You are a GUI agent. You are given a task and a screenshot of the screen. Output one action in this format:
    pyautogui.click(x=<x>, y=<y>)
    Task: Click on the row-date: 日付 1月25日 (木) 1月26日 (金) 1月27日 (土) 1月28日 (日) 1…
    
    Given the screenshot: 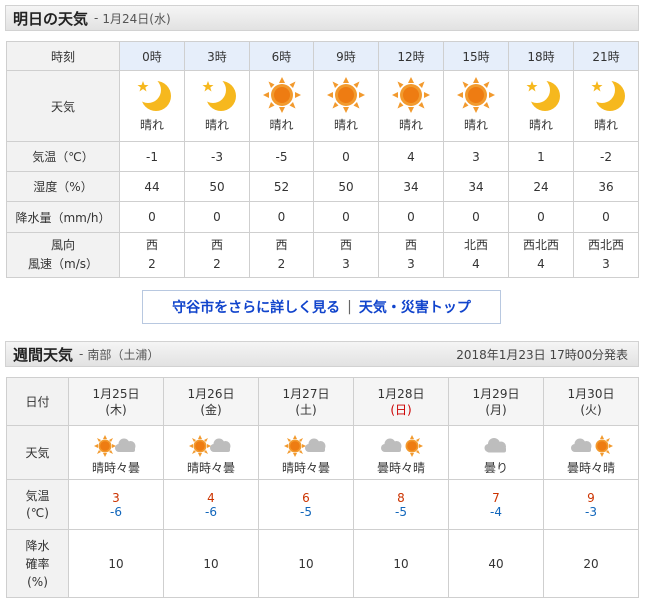 What is the action you would take?
    pyautogui.click(x=322, y=401)
    